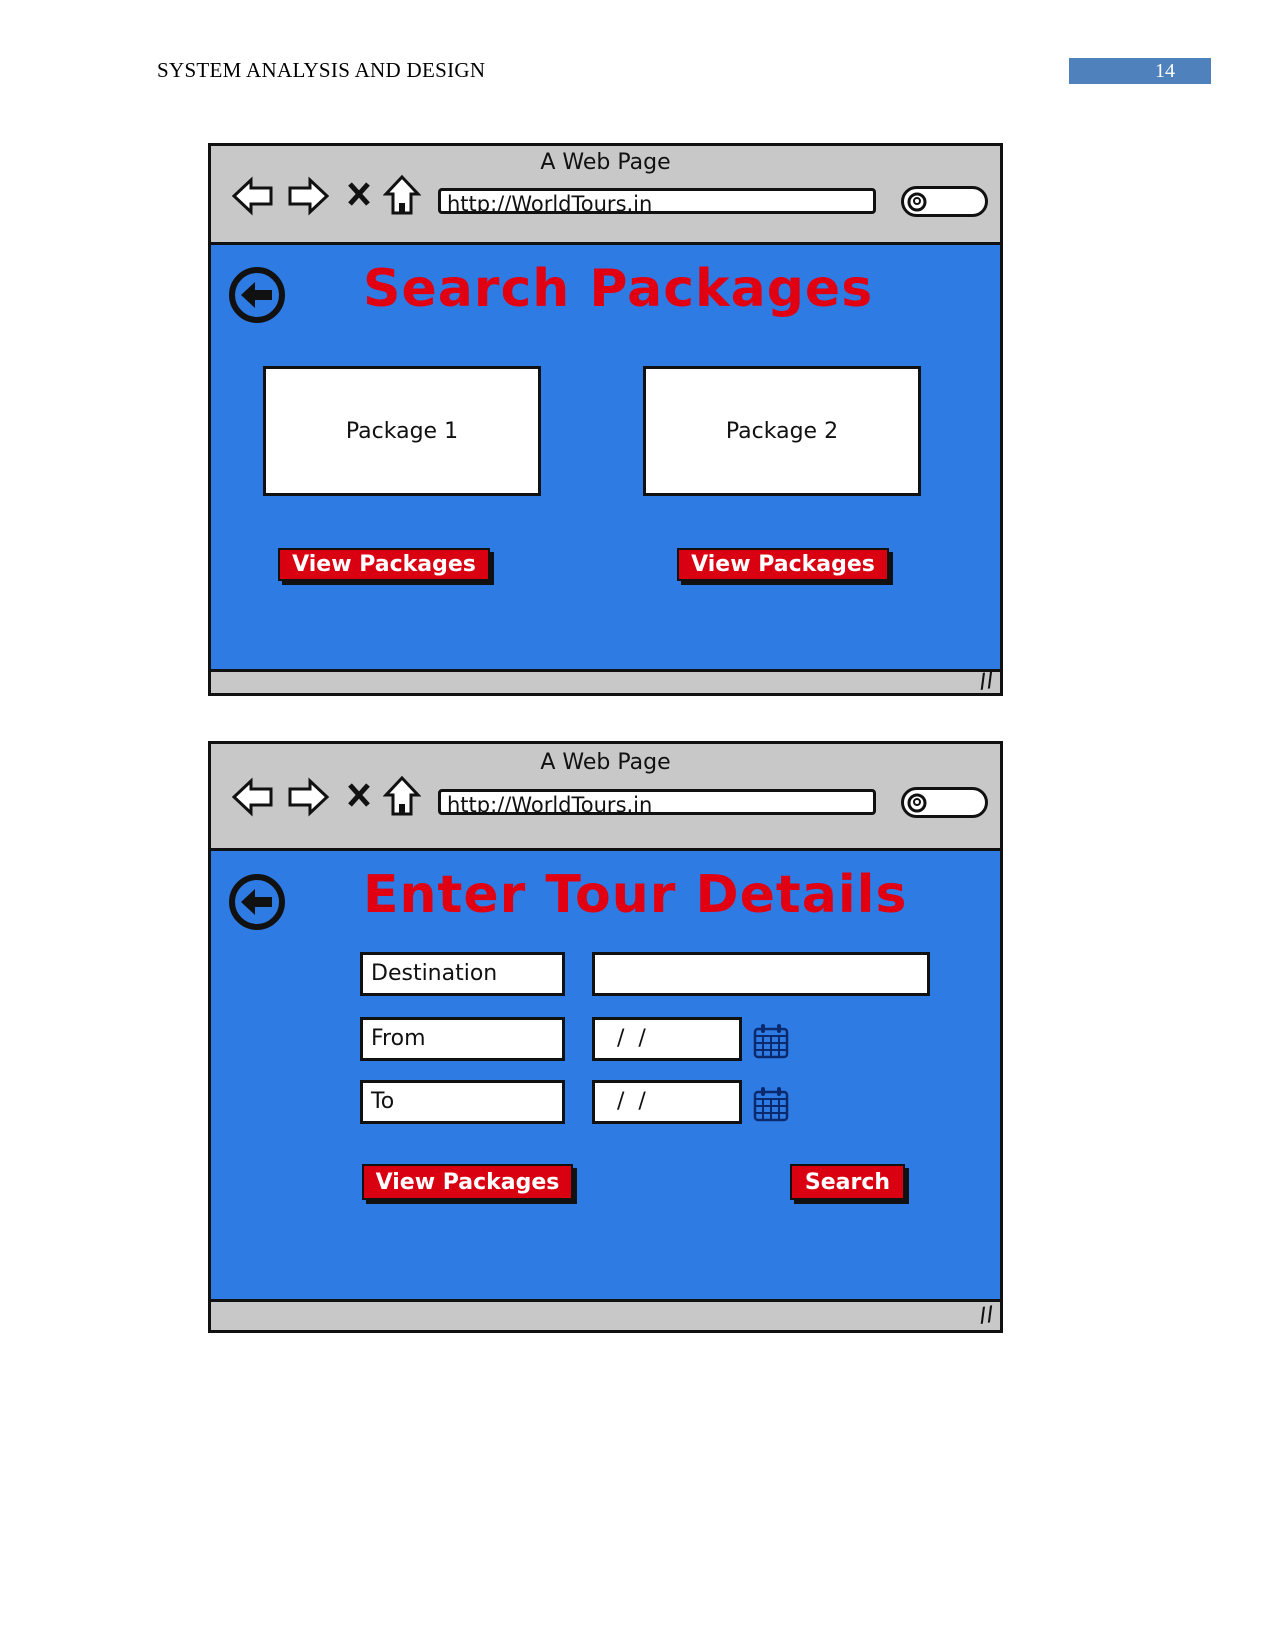 The height and width of the screenshot is (1650, 1275). Describe the element at coordinates (462, 974) in the screenshot. I see `destination-label: Destination` at that location.